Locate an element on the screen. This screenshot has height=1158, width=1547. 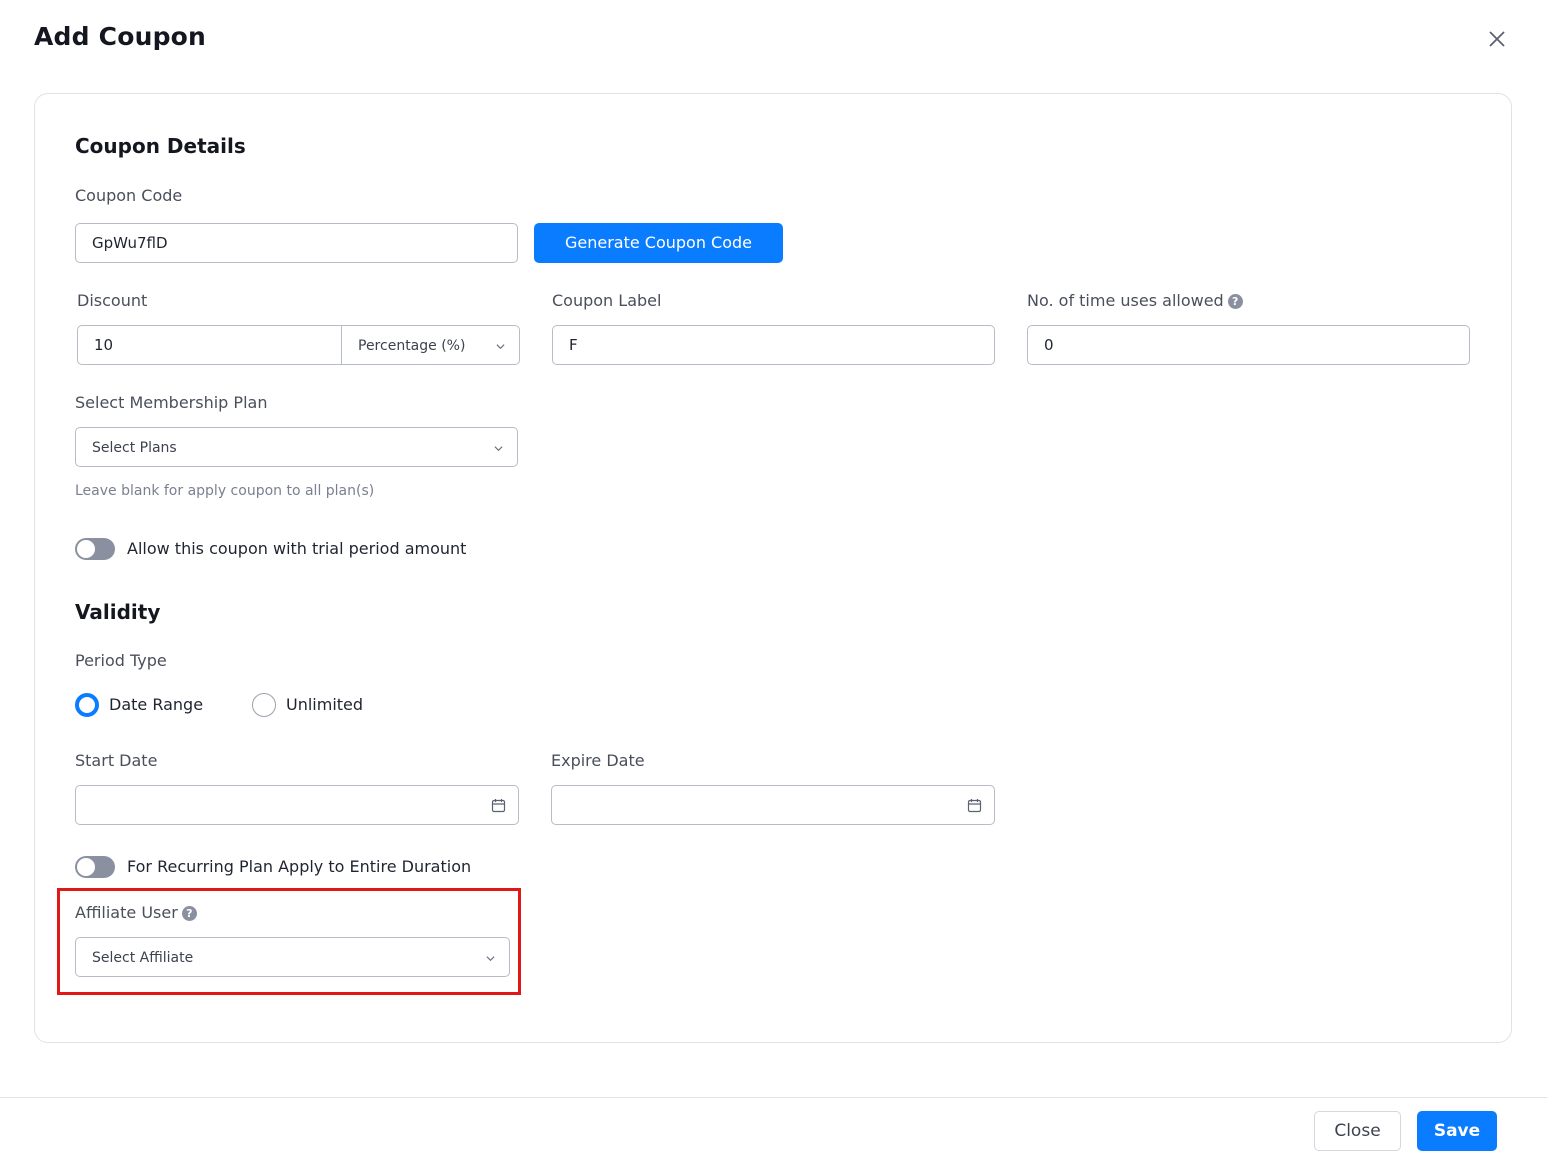
coupon-code-label: Coupon Code is located at coordinates (129, 195).